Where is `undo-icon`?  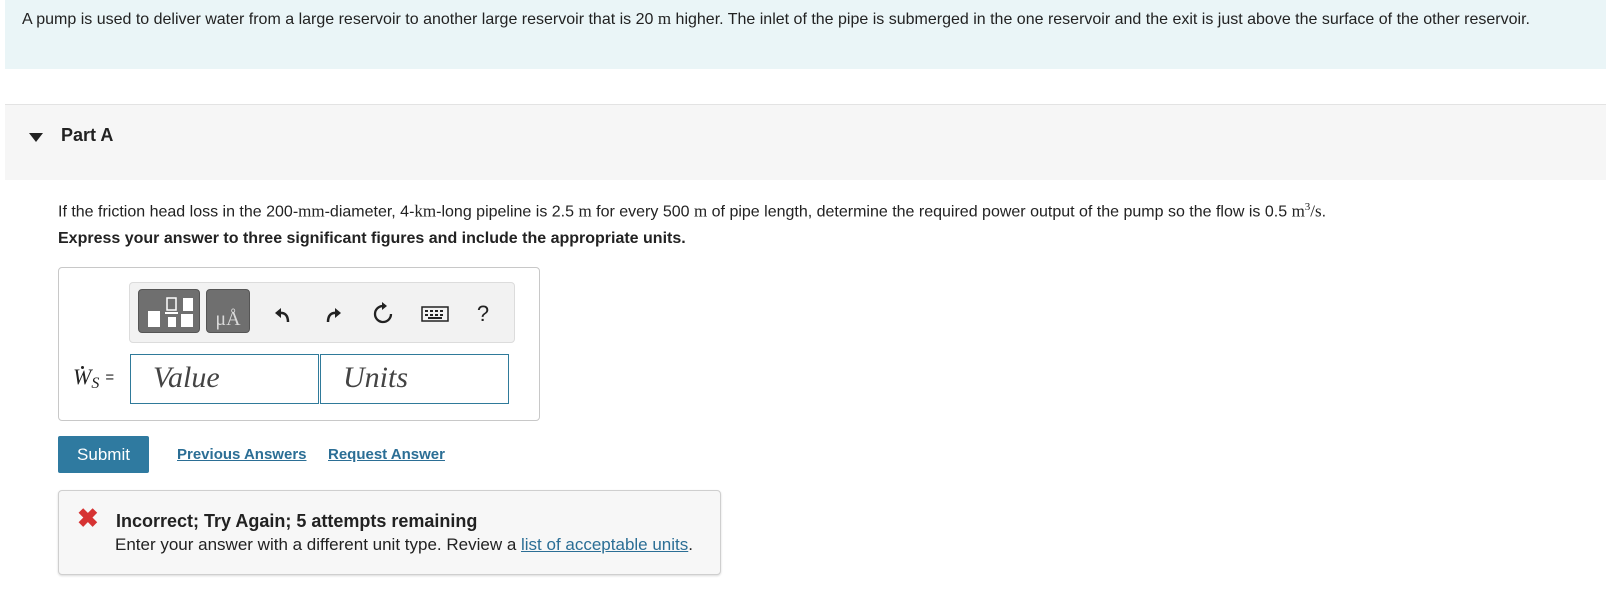 undo-icon is located at coordinates (283, 314).